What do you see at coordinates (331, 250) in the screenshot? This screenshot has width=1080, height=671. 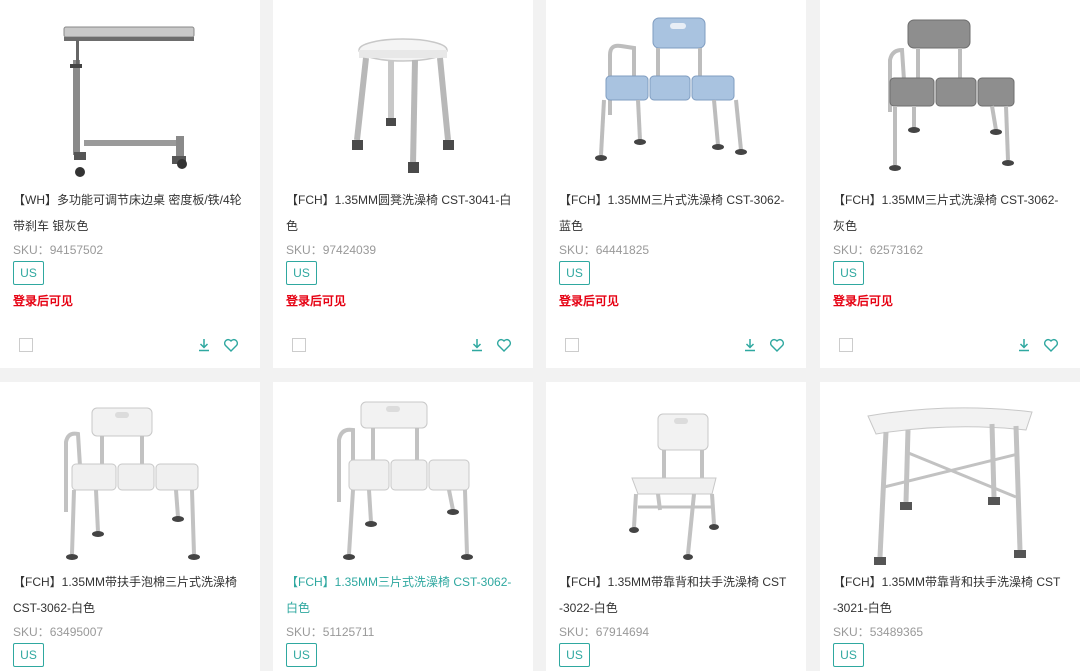 I see `product-sku: SKU：97424039` at bounding box center [331, 250].